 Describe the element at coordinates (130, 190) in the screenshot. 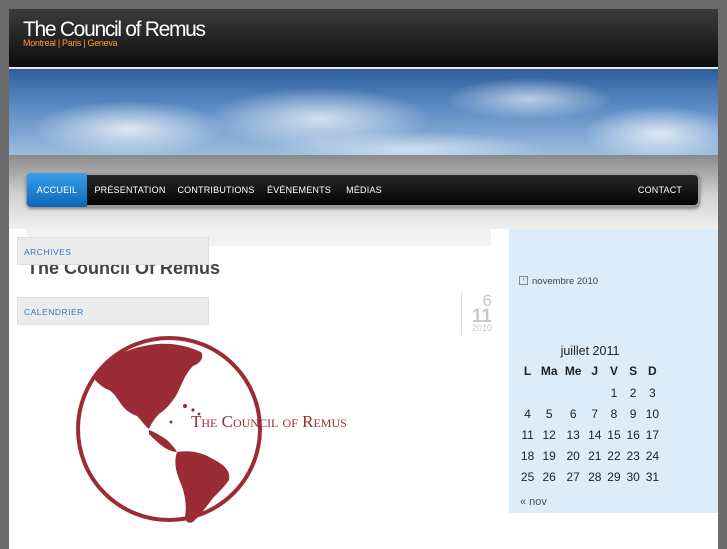

I see `nav-item-presentation: PRÉSENTATION` at that location.